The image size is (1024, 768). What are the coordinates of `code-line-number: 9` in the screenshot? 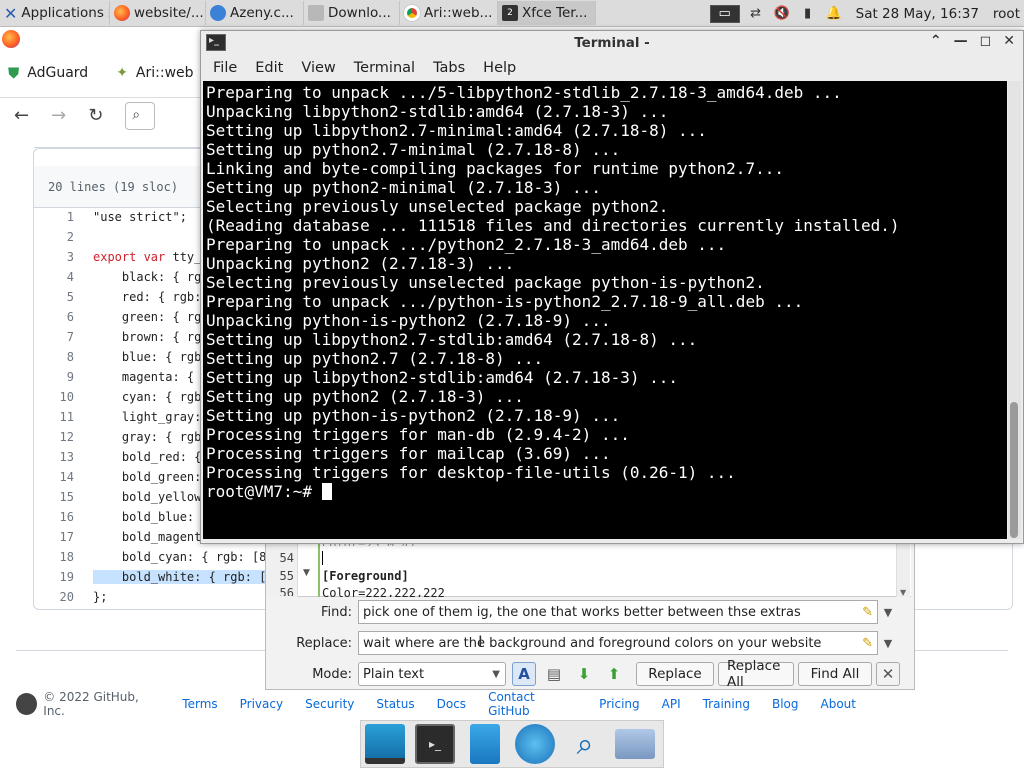 It's located at (54, 377).